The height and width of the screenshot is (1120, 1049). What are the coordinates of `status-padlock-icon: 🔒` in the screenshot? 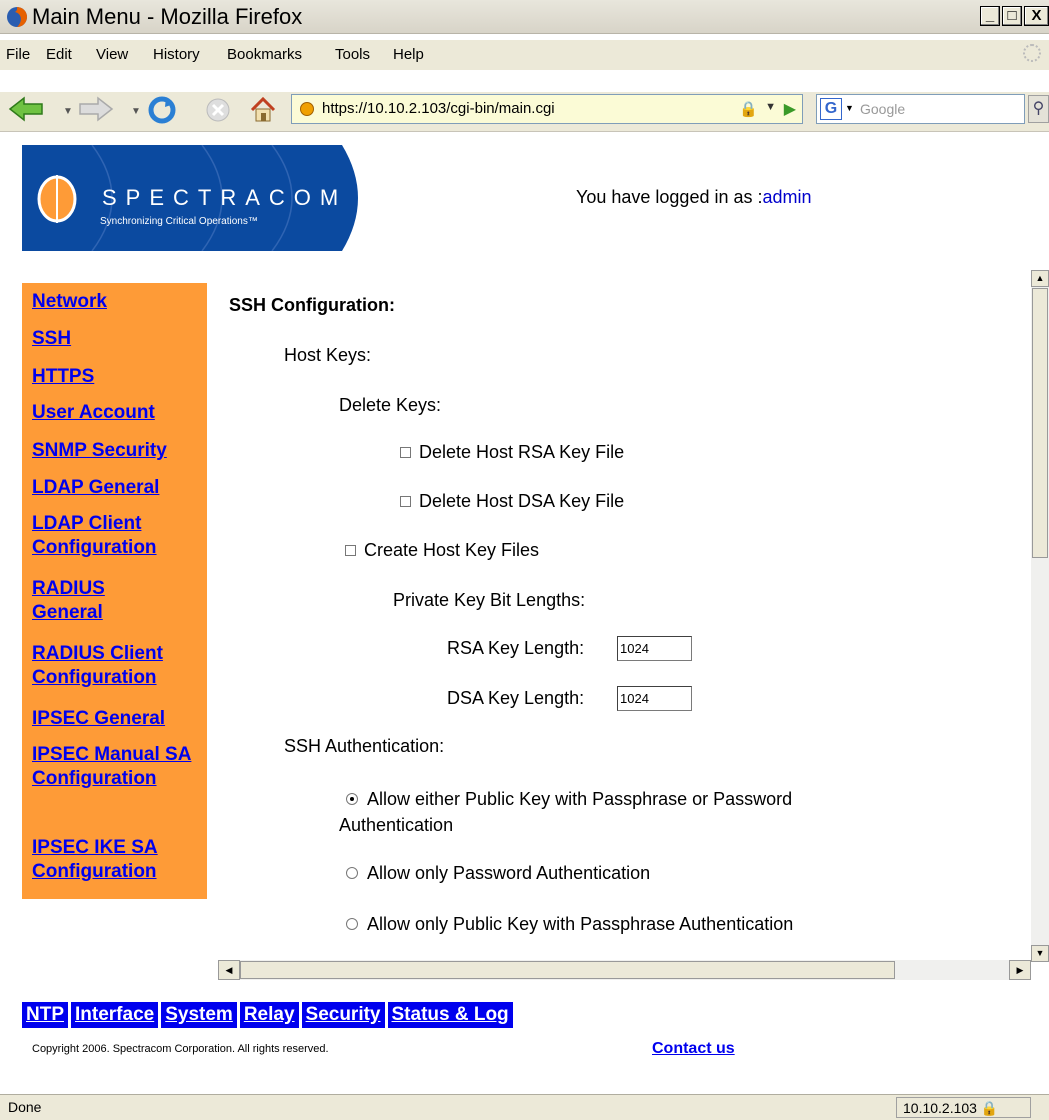 It's located at (989, 1108).